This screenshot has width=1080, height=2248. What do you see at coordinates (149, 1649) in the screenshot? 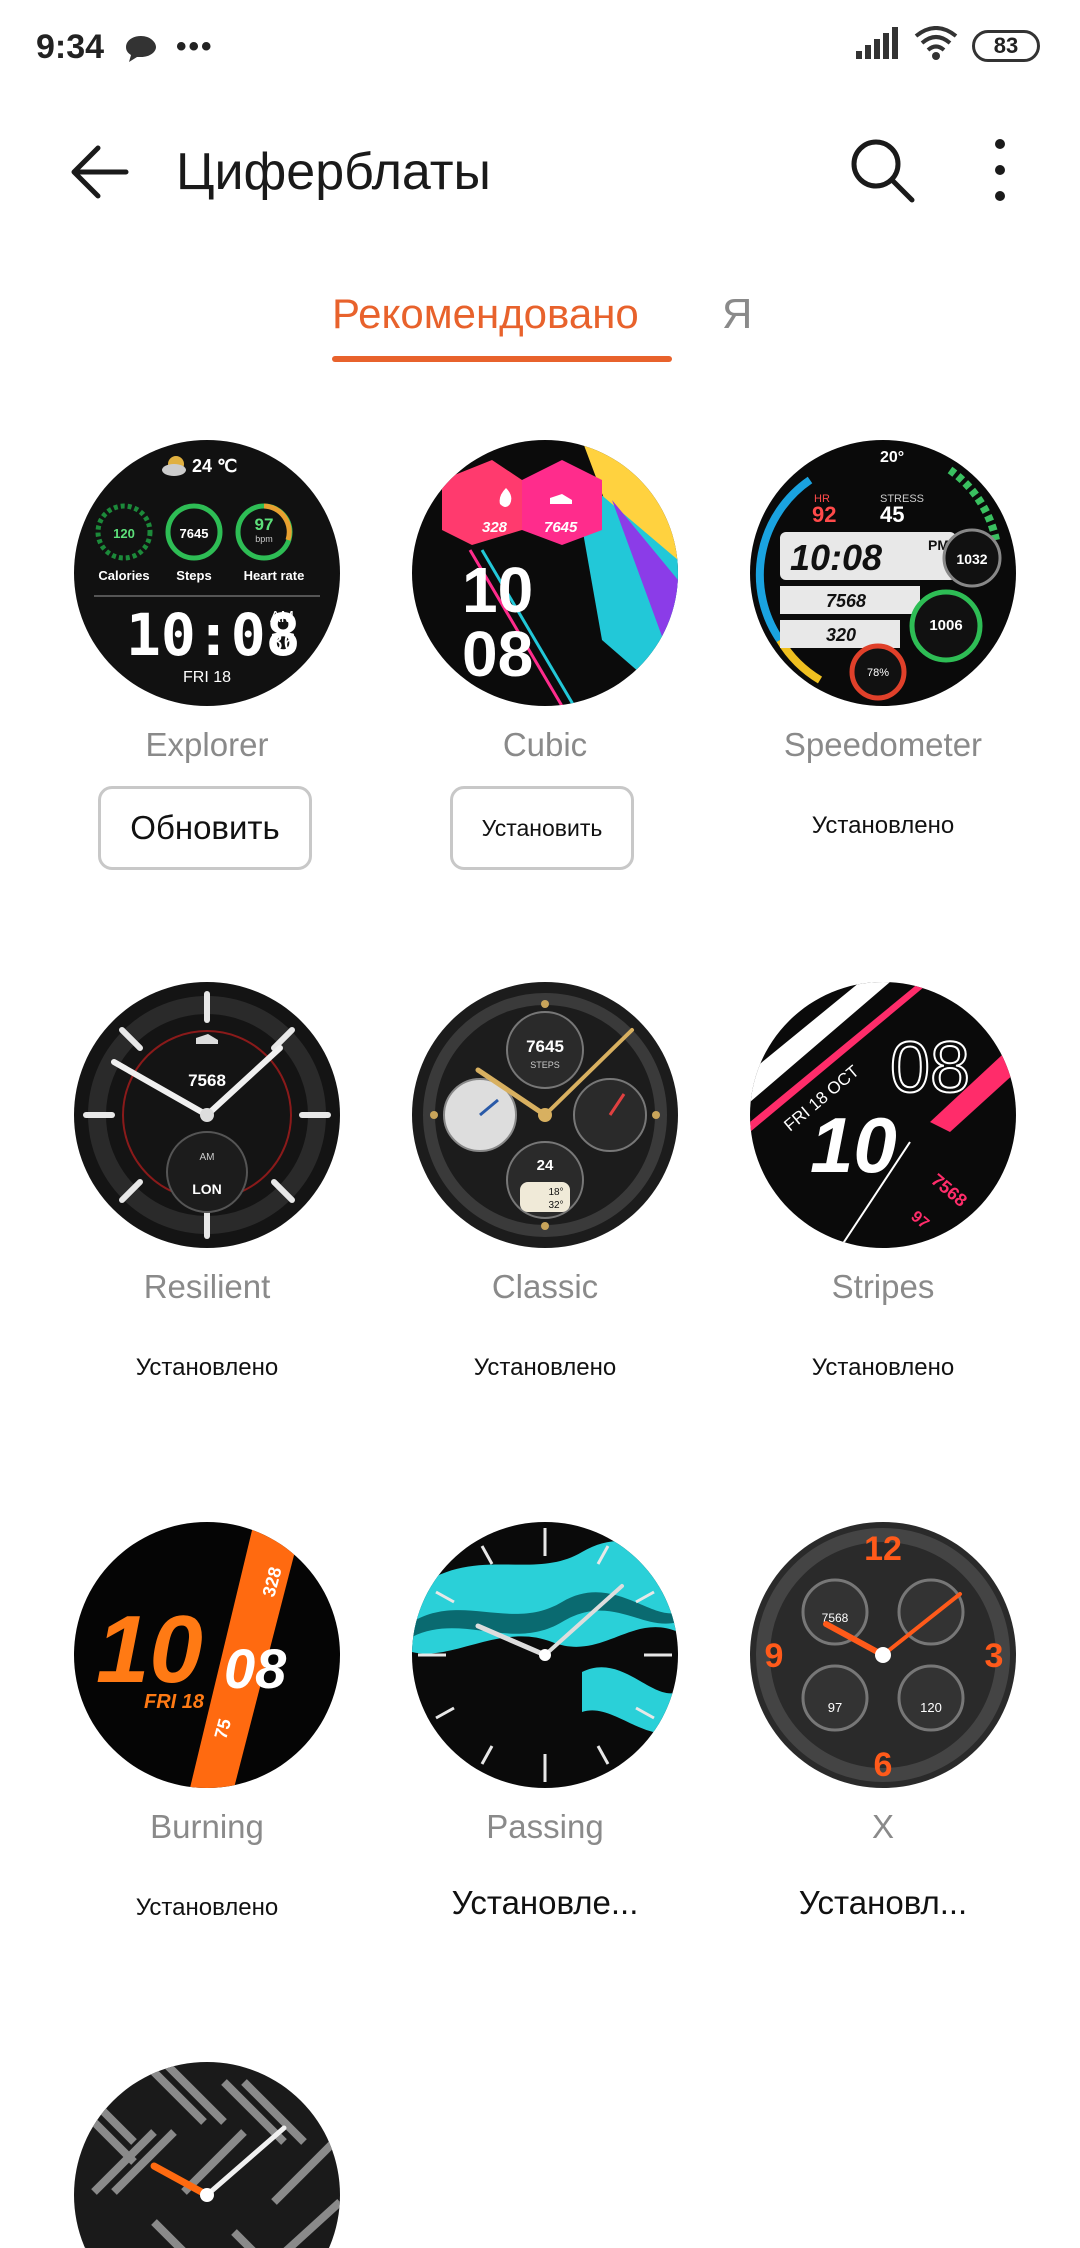
I see `burning-hour: 10` at bounding box center [149, 1649].